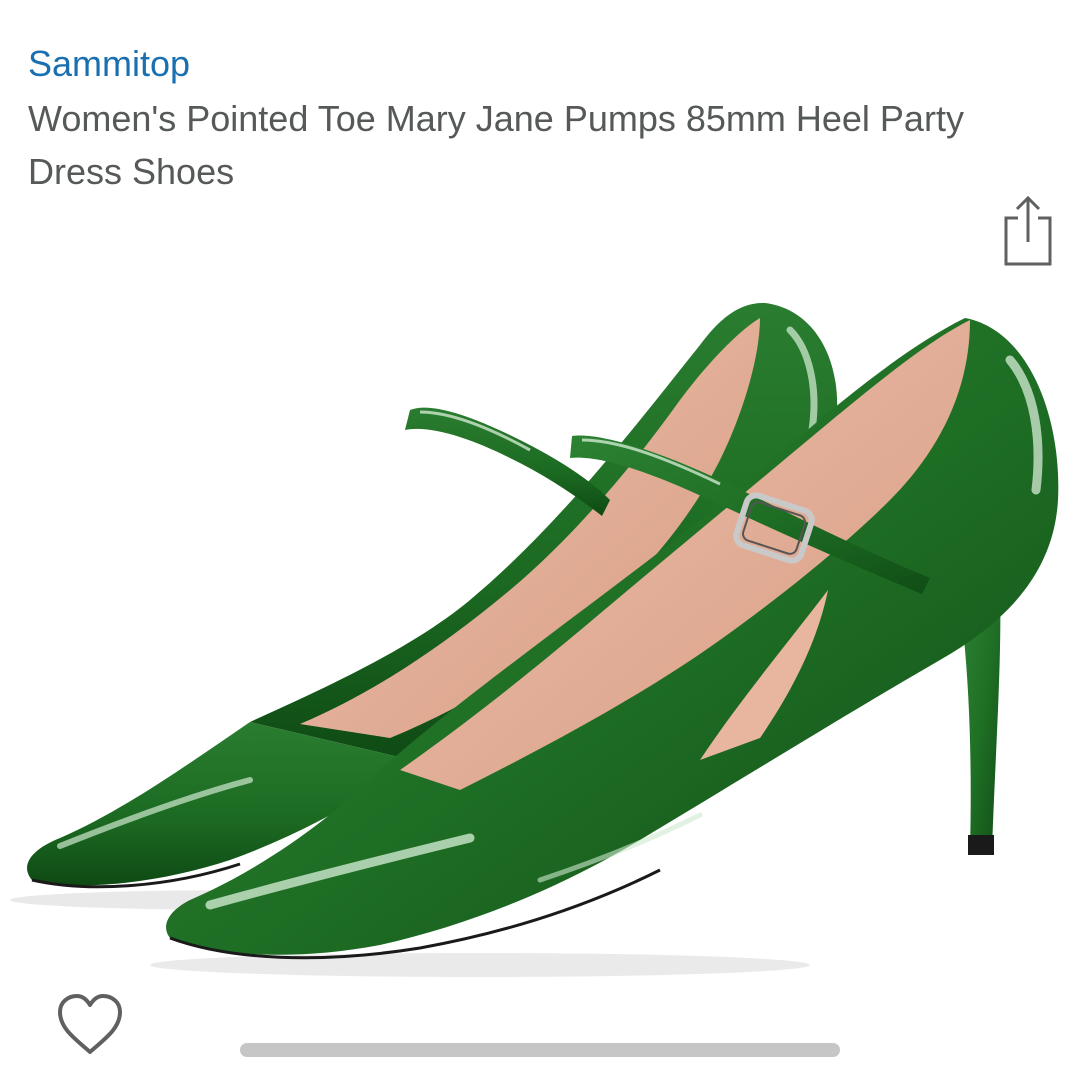  What do you see at coordinates (1027, 230) in the screenshot?
I see `share-icon` at bounding box center [1027, 230].